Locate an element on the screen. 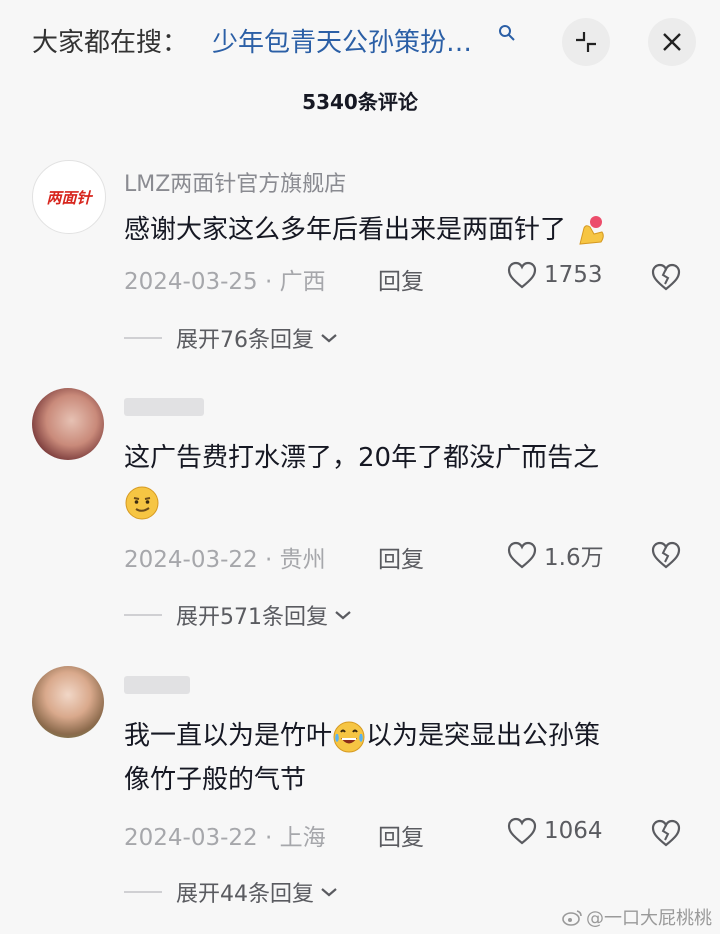 The height and width of the screenshot is (934, 720). like-count: 1064 is located at coordinates (573, 831).